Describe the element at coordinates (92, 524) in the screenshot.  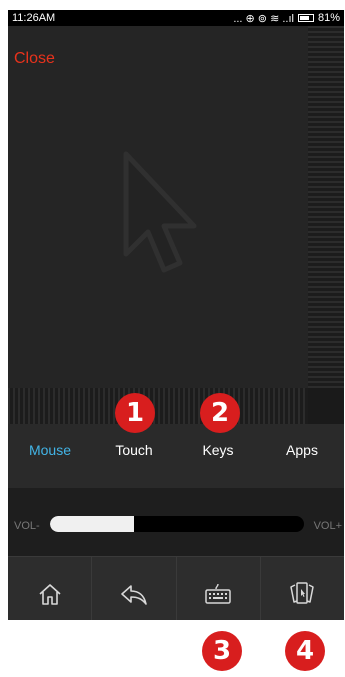
I see `volume-slider-fill` at that location.